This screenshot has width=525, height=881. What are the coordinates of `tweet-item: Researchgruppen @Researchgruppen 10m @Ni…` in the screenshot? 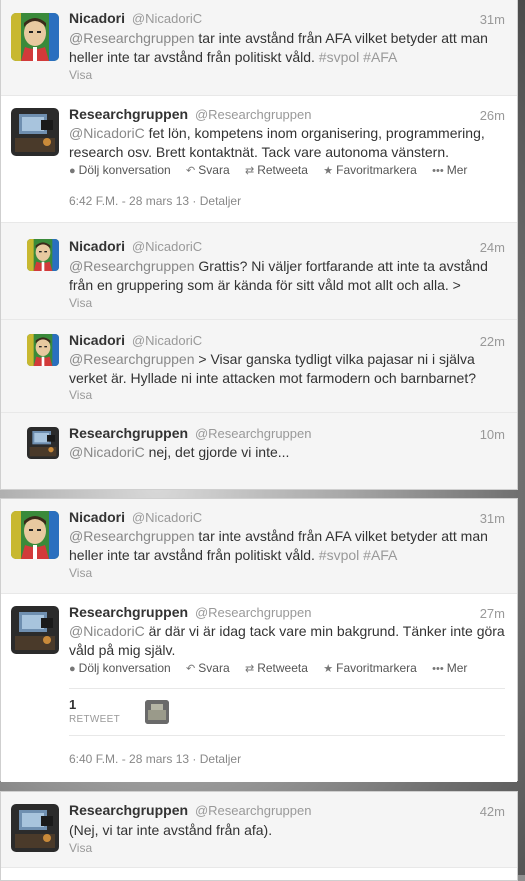 It's located at (259, 451).